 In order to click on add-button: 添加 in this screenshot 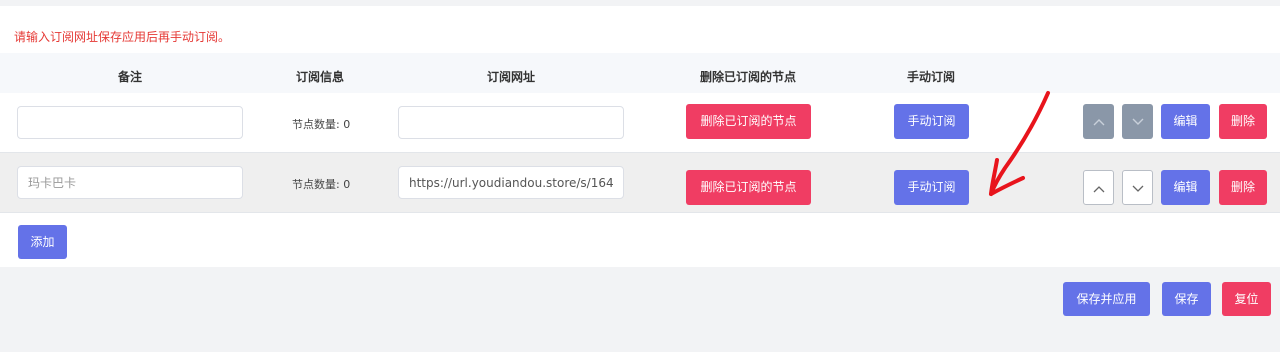, I will do `click(42, 242)`.